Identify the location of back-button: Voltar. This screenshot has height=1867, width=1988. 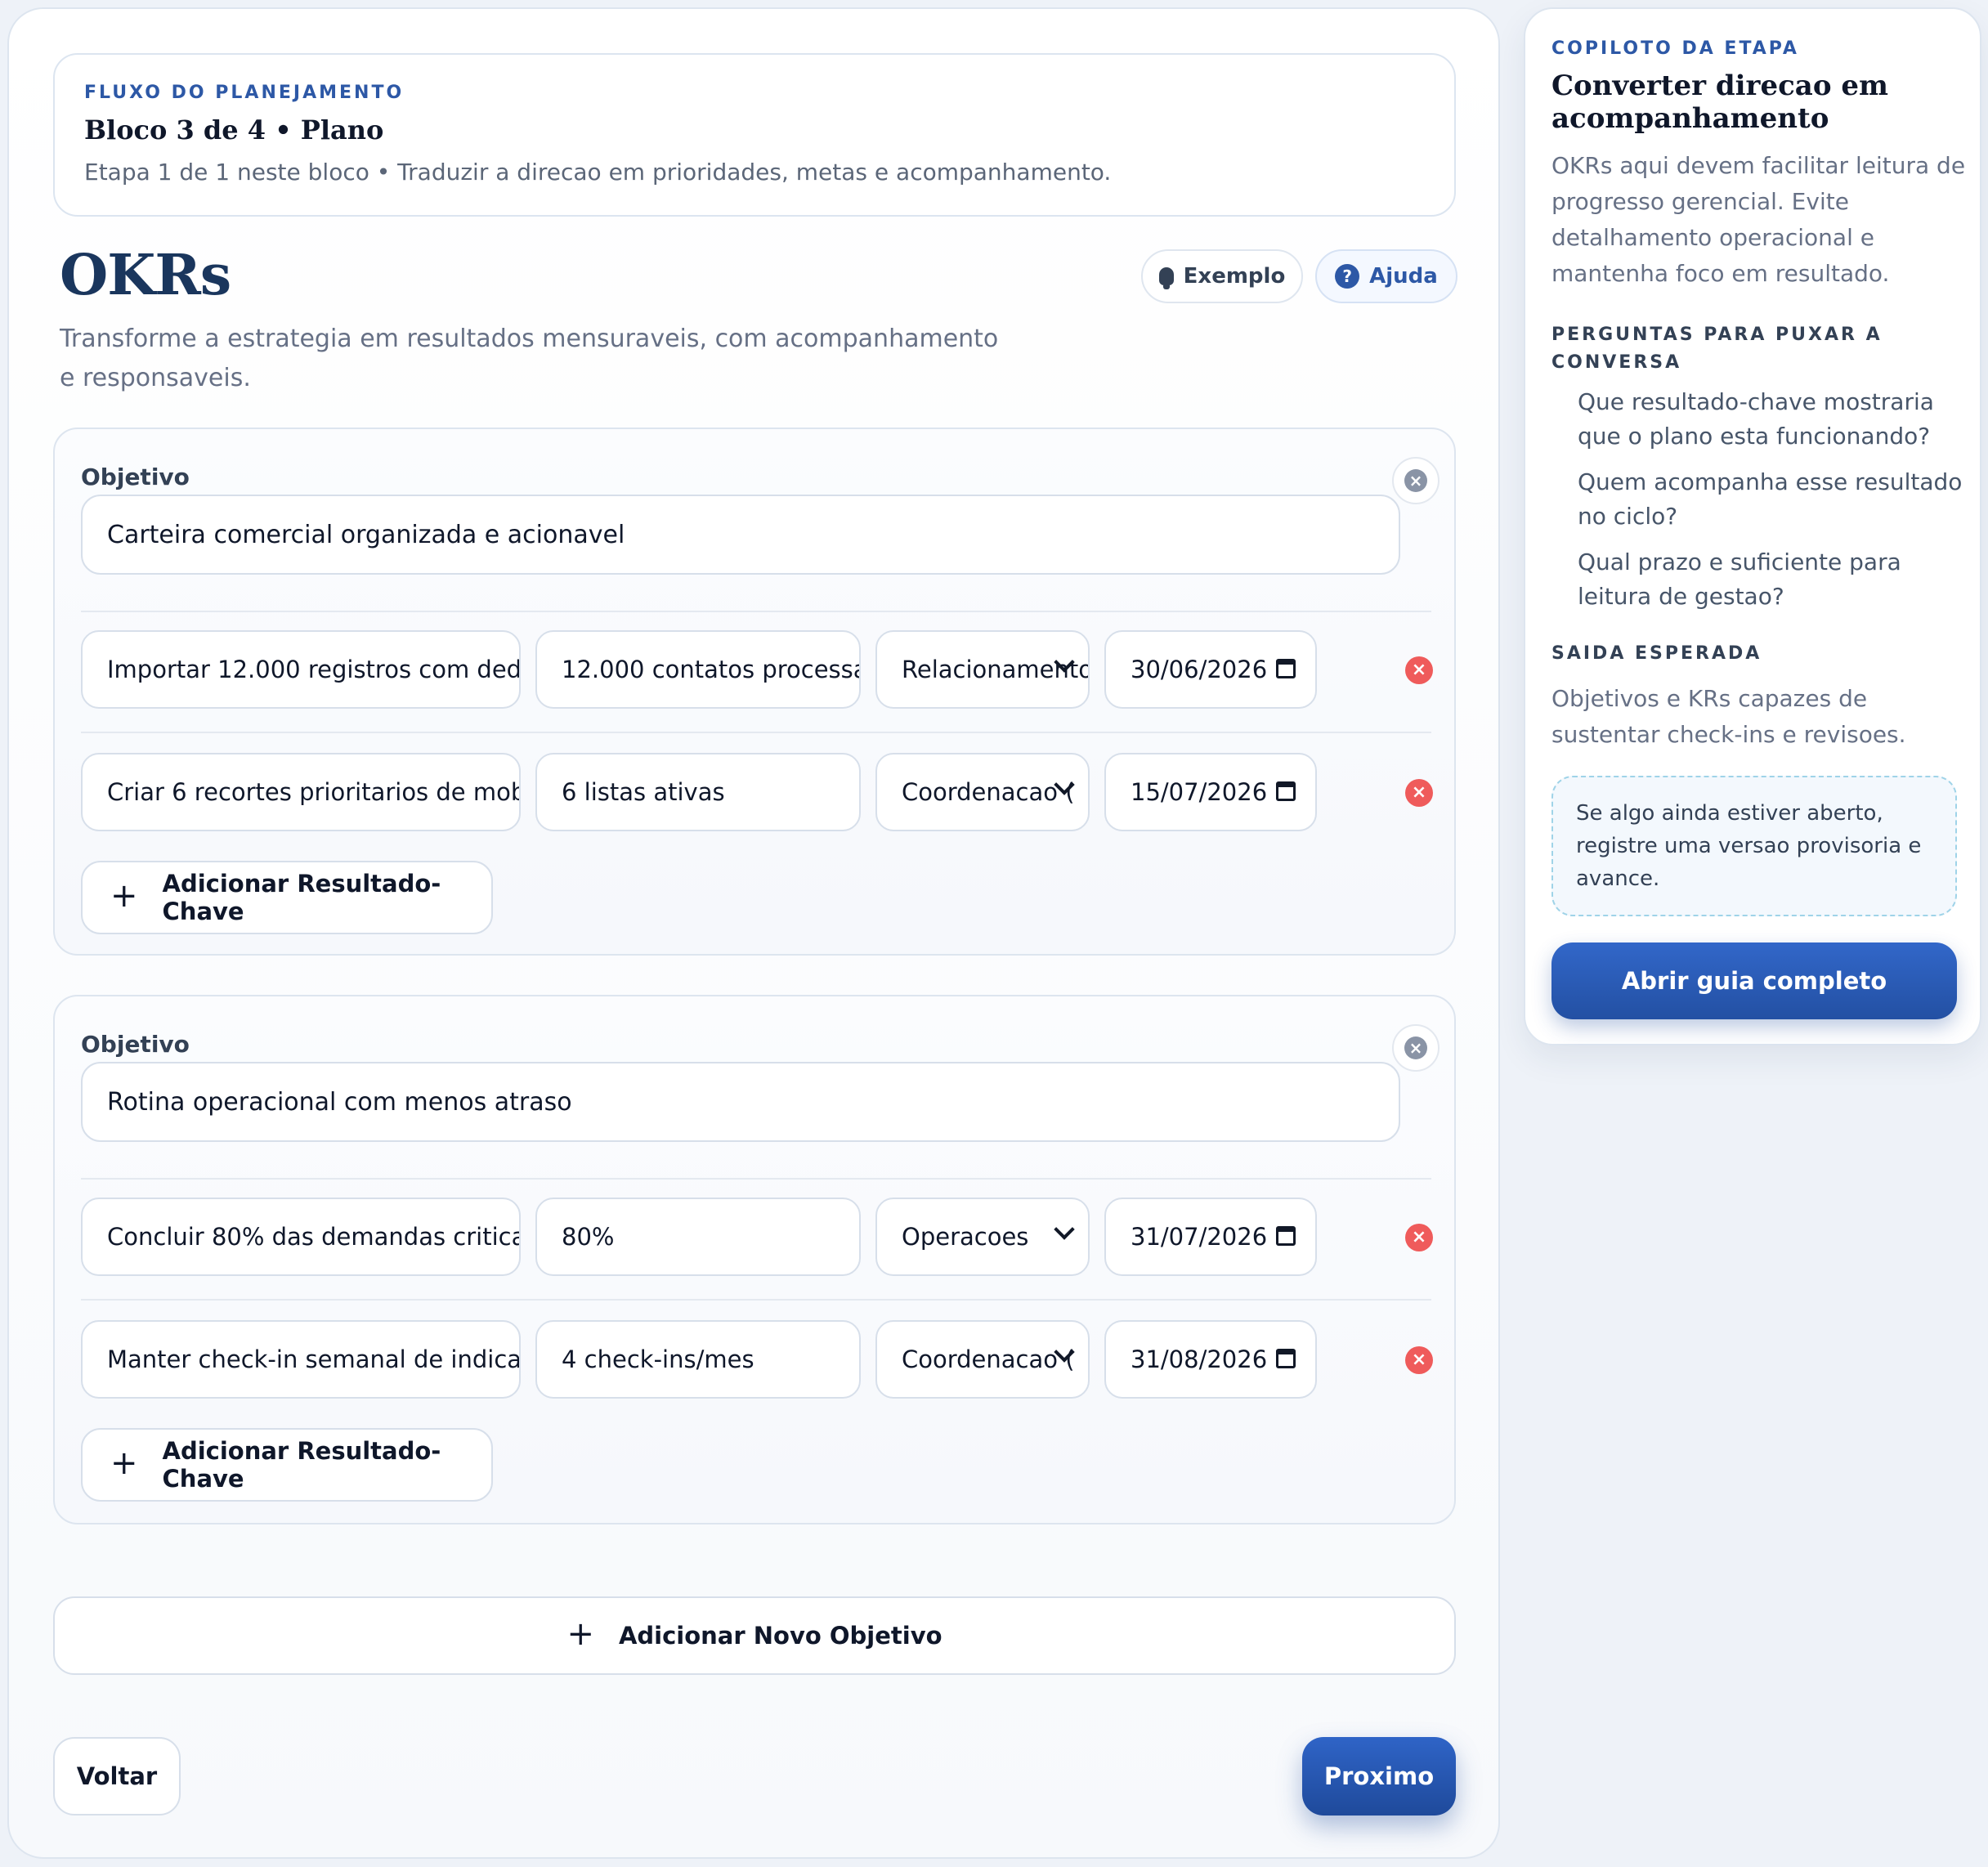
(117, 1776).